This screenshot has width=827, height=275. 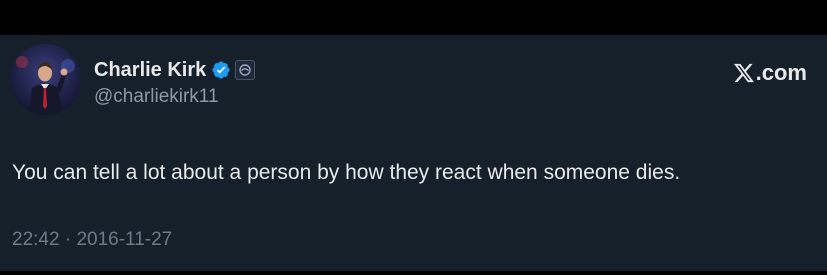 What do you see at coordinates (743, 73) in the screenshot?
I see `x-logo-icon` at bounding box center [743, 73].